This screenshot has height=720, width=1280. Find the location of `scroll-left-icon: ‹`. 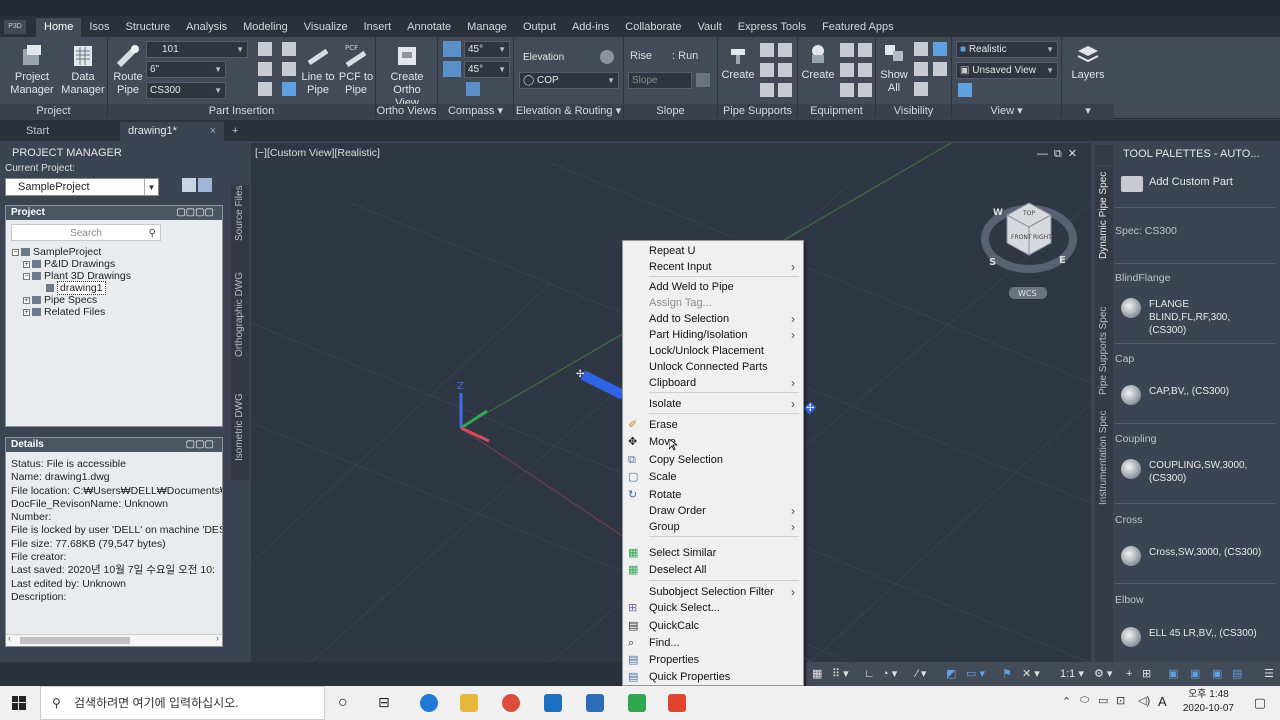

scroll-left-icon: ‹ is located at coordinates (9, 638).